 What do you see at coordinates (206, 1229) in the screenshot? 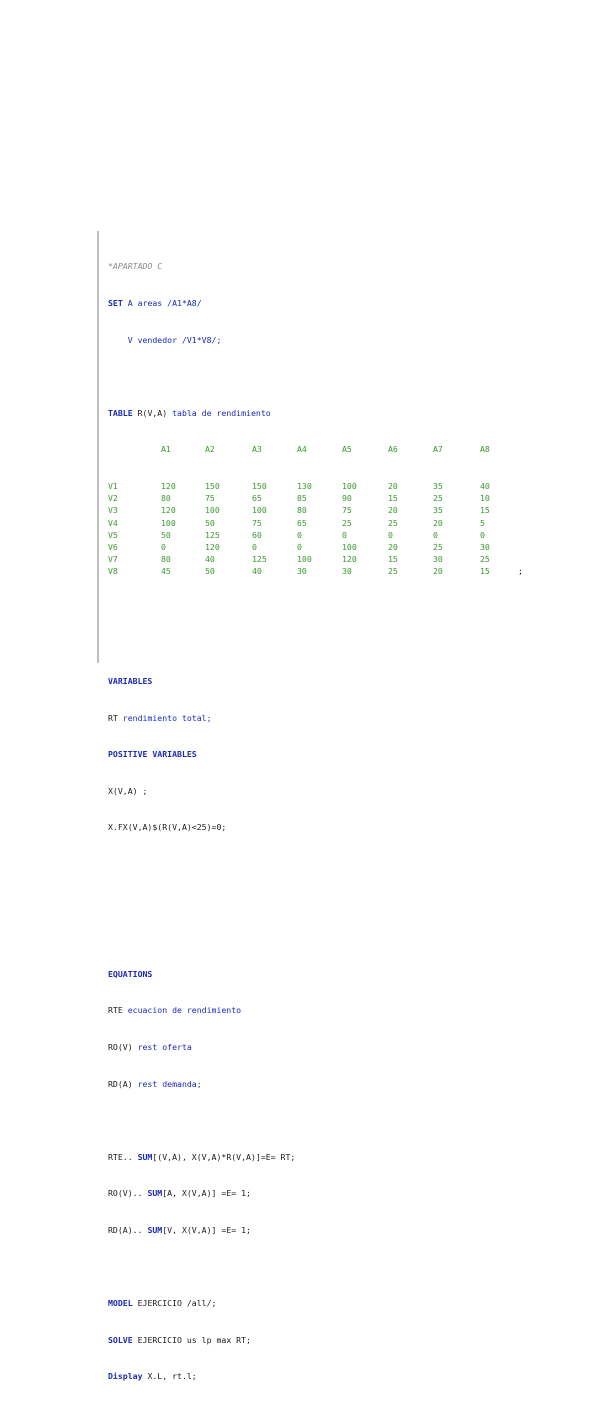
I see `def-rd-body: [V, X(V,A)] =E= 1;` at bounding box center [206, 1229].